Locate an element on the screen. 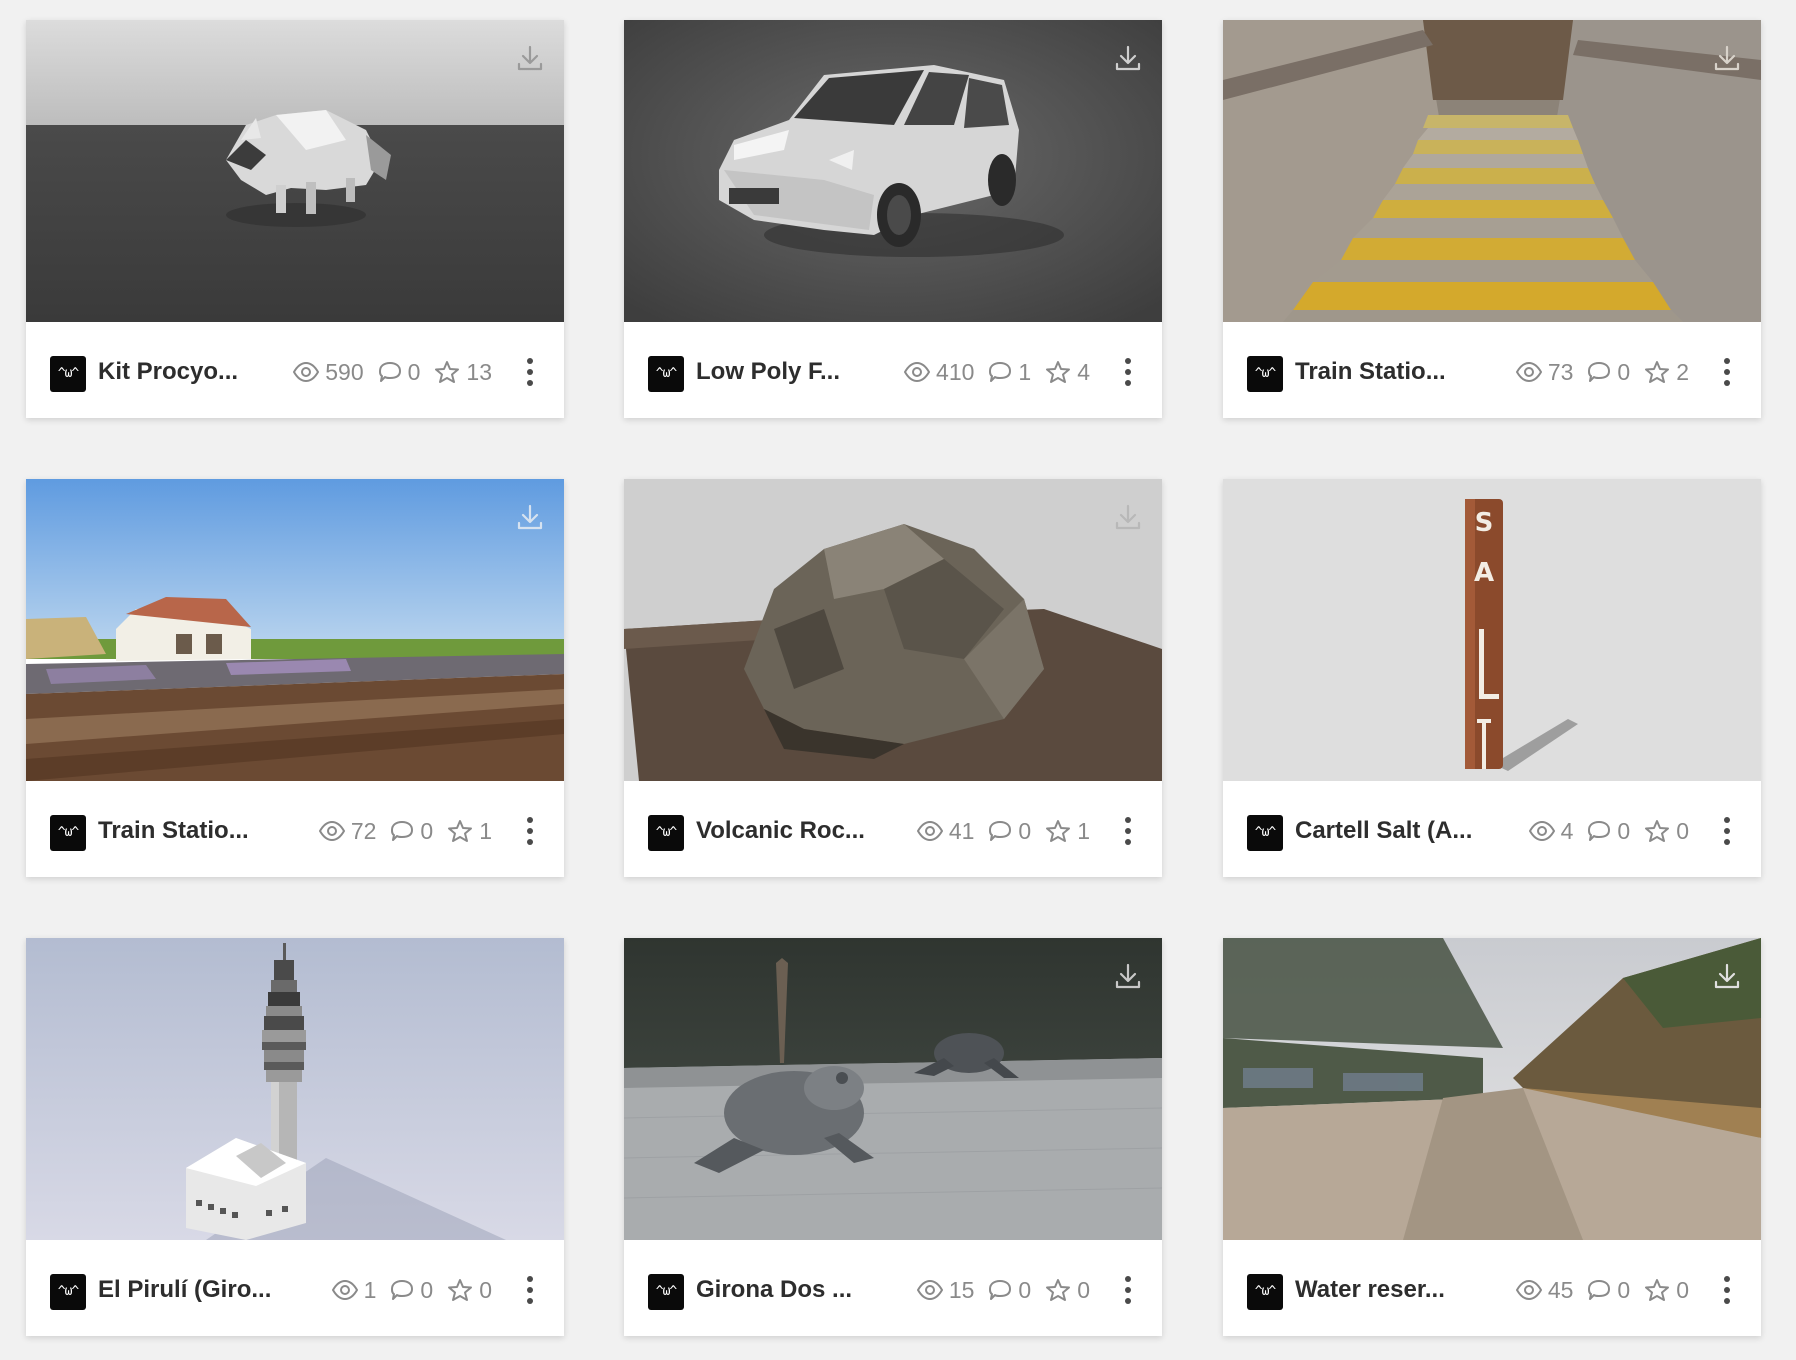 The height and width of the screenshot is (1360, 1796). model-stats: 41 0 1 is located at coordinates (996, 831).